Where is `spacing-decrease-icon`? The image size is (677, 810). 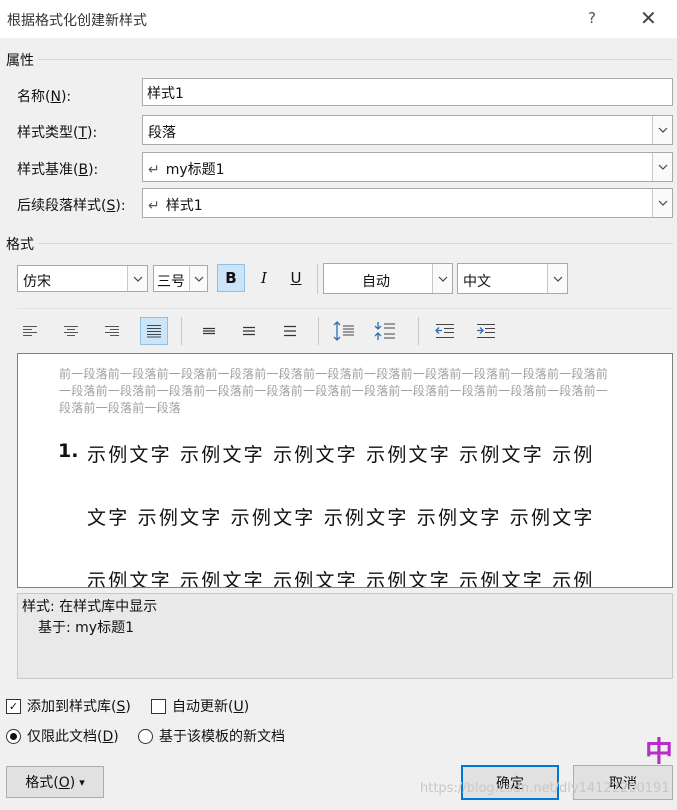
spacing-decrease-icon is located at coordinates (384, 331).